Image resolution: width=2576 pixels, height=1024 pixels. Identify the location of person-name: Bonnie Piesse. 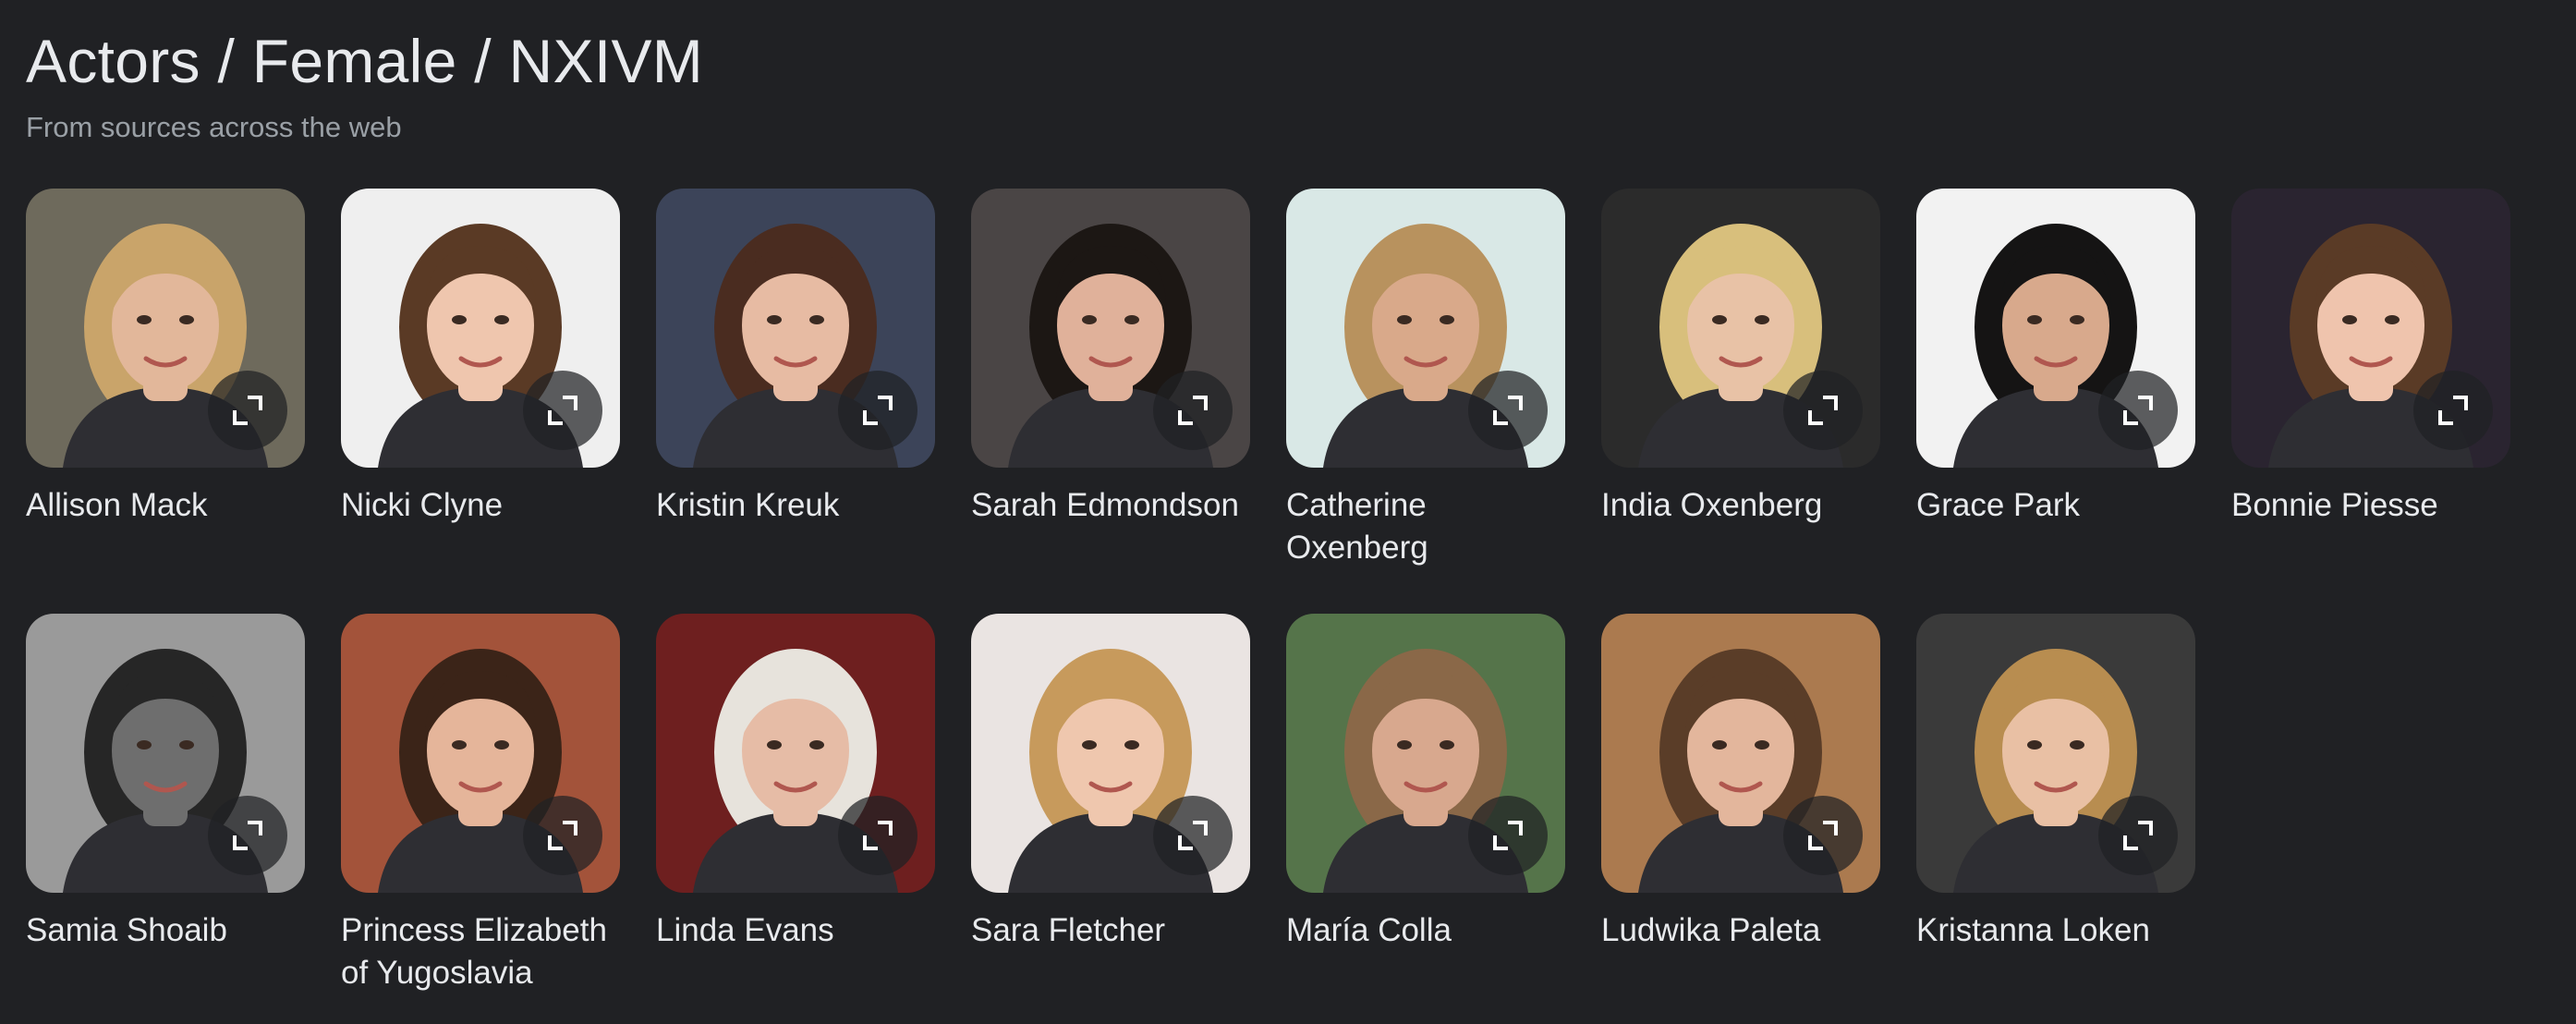
(2370, 505).